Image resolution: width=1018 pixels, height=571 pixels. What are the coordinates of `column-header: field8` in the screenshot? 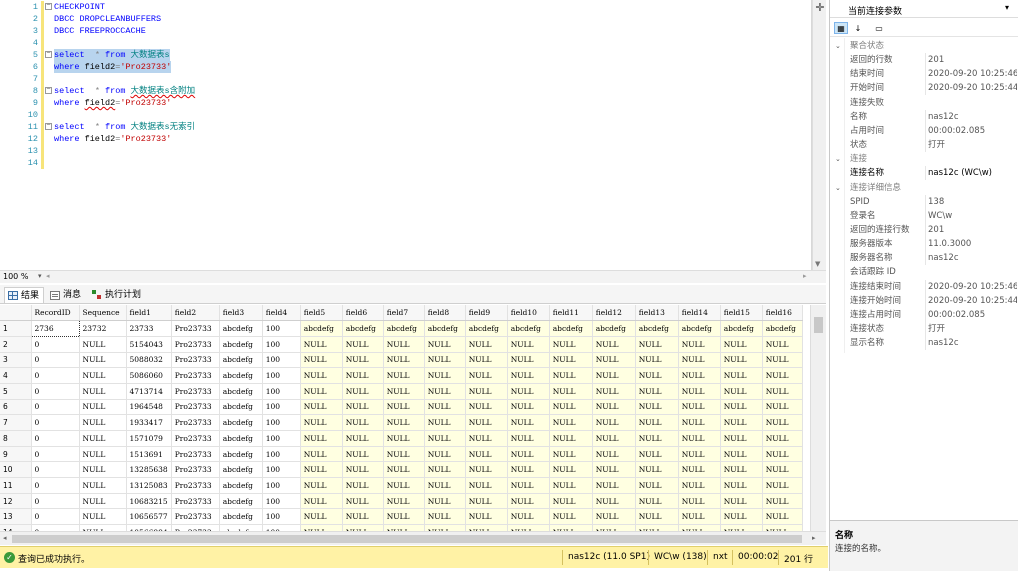 It's located at (445, 313).